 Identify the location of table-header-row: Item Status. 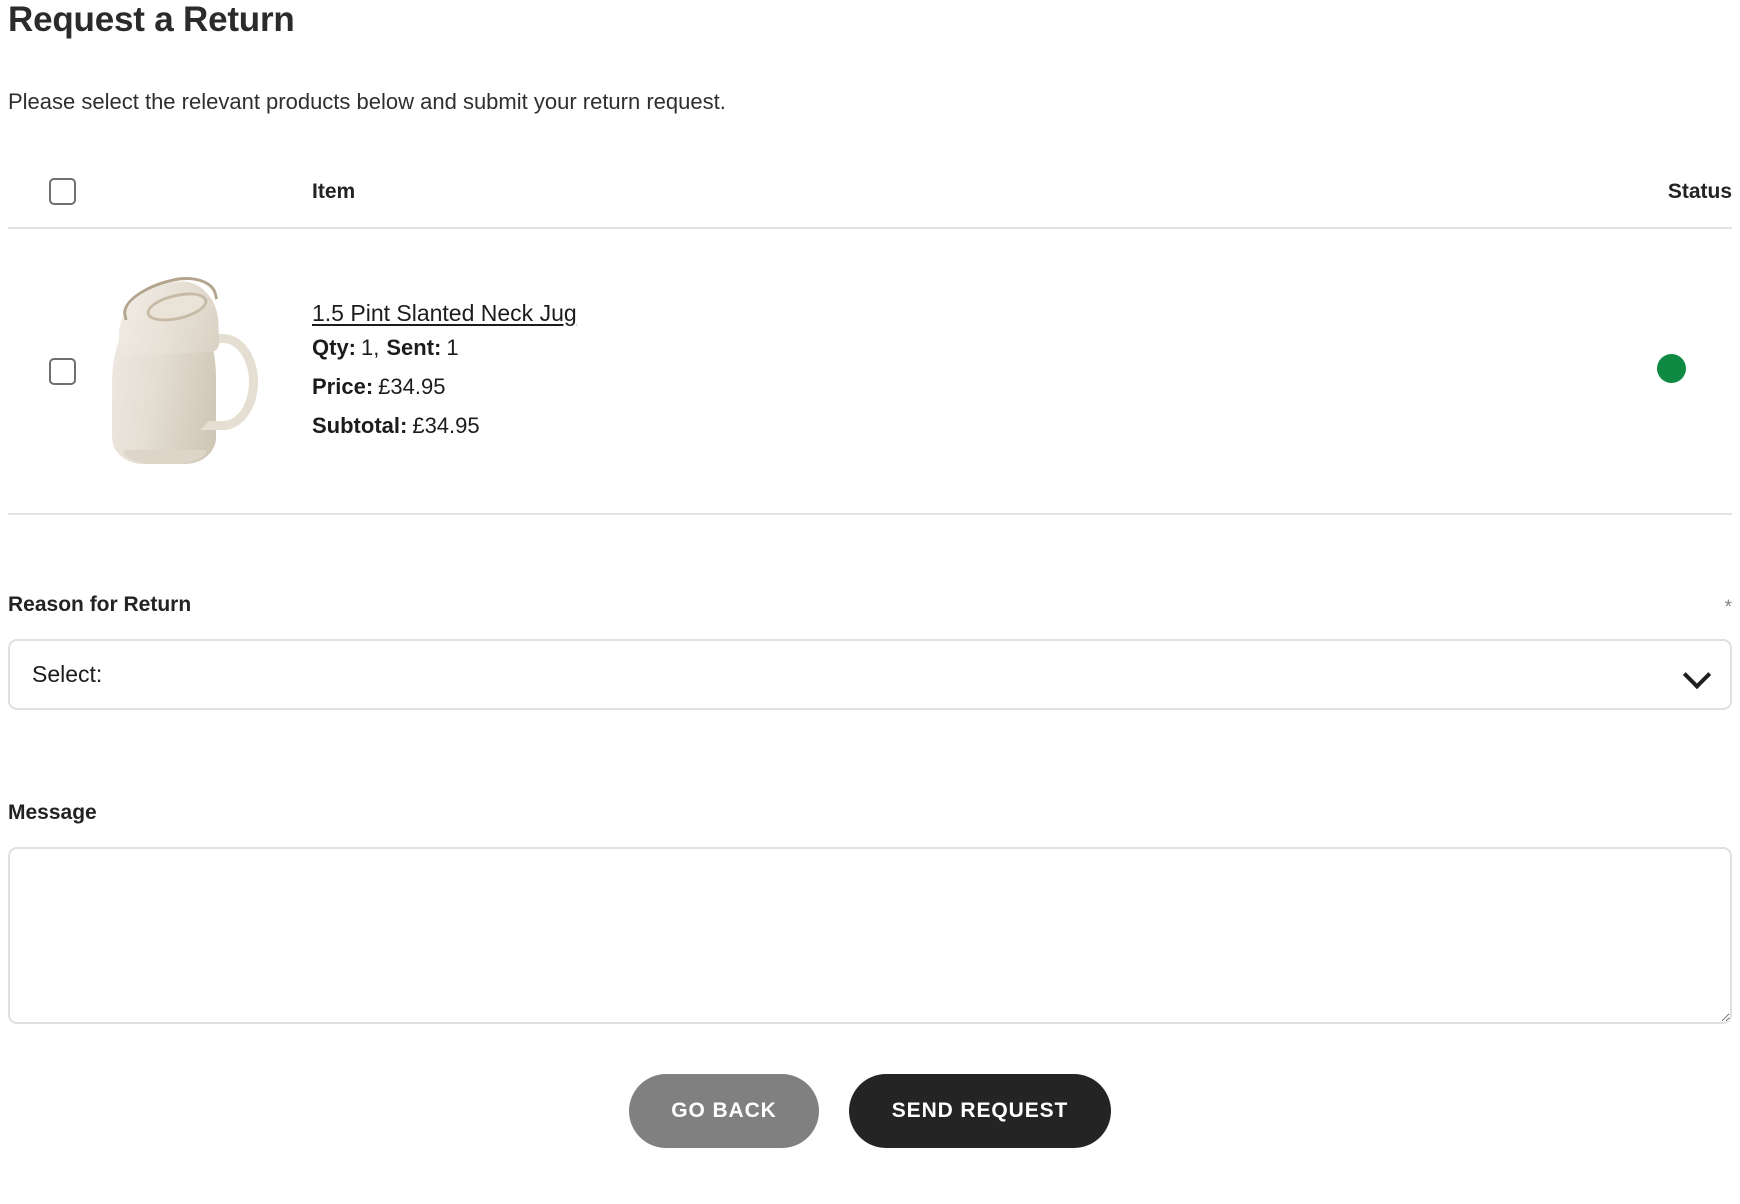
(870, 203).